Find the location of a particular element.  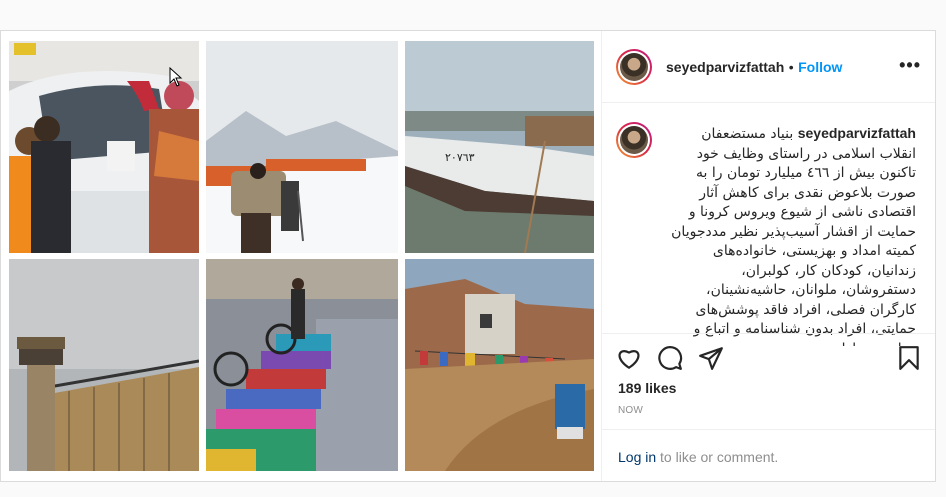

more-options-icon: ••• is located at coordinates (910, 65).